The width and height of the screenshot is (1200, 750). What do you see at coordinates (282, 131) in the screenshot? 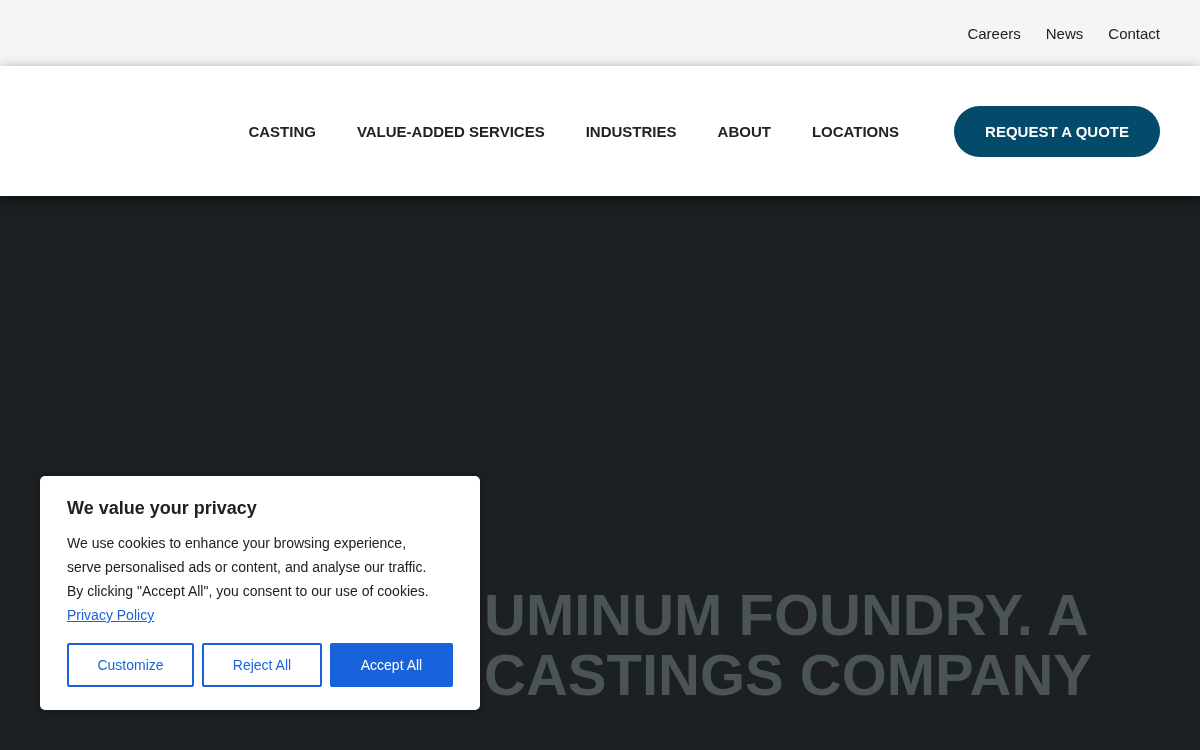
I see `nav-link: CASTING` at bounding box center [282, 131].